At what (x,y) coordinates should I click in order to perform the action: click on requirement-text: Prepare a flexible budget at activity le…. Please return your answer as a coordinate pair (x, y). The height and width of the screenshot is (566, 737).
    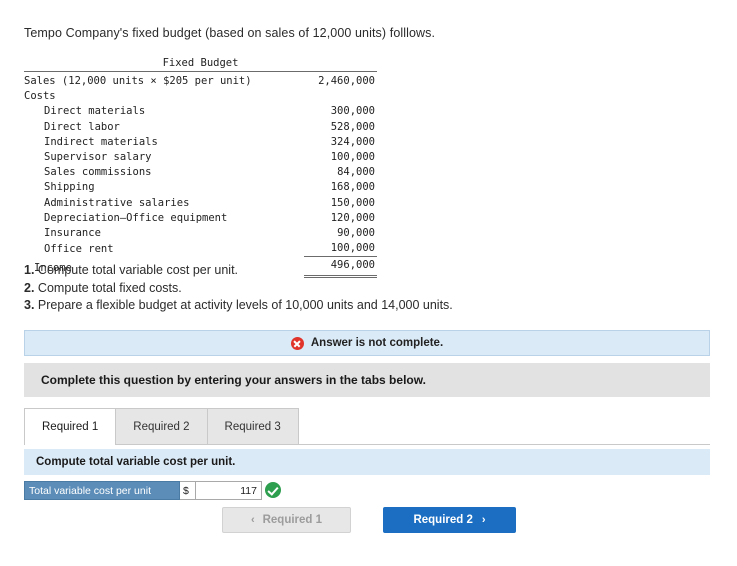
    Looking at the image, I should click on (245, 305).